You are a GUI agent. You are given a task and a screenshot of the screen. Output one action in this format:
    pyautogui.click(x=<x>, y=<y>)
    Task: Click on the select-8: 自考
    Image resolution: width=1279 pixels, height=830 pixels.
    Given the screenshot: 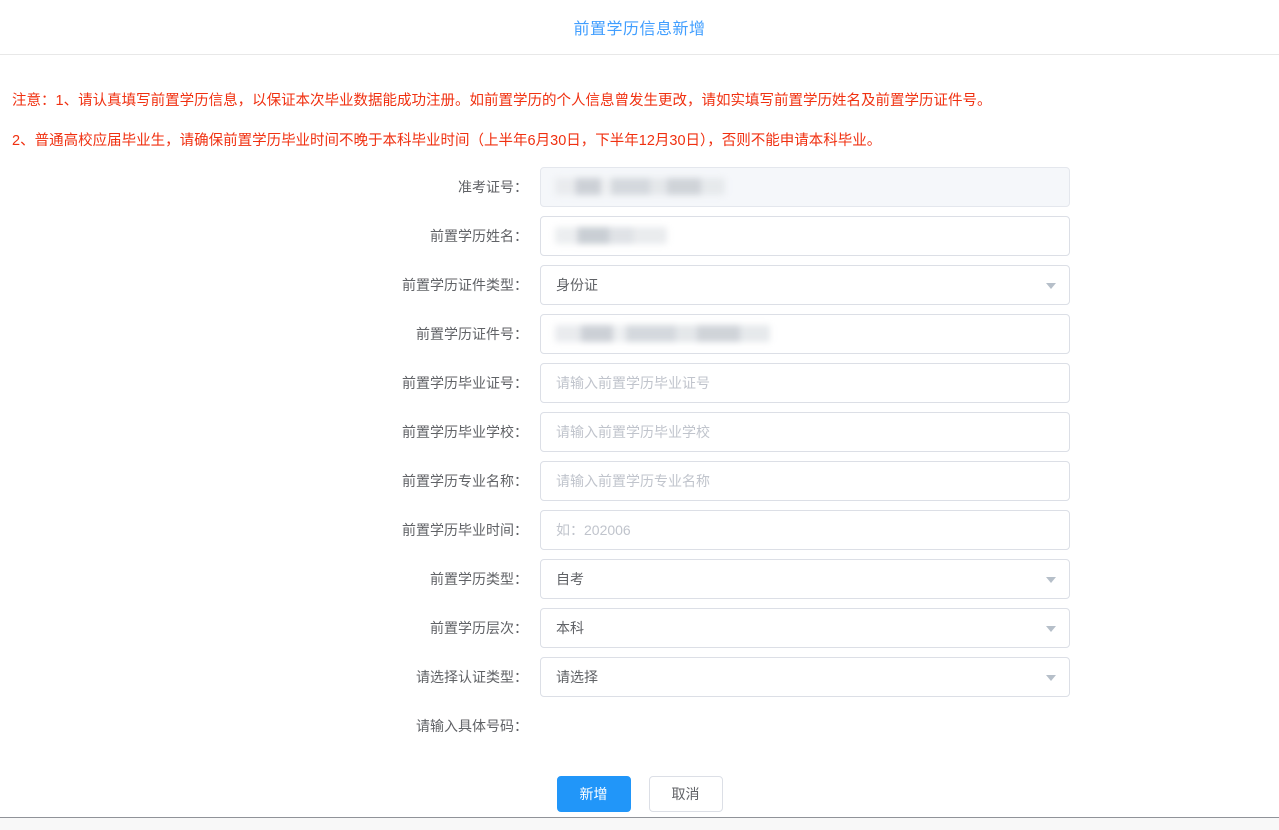 What is the action you would take?
    pyautogui.click(x=805, y=579)
    